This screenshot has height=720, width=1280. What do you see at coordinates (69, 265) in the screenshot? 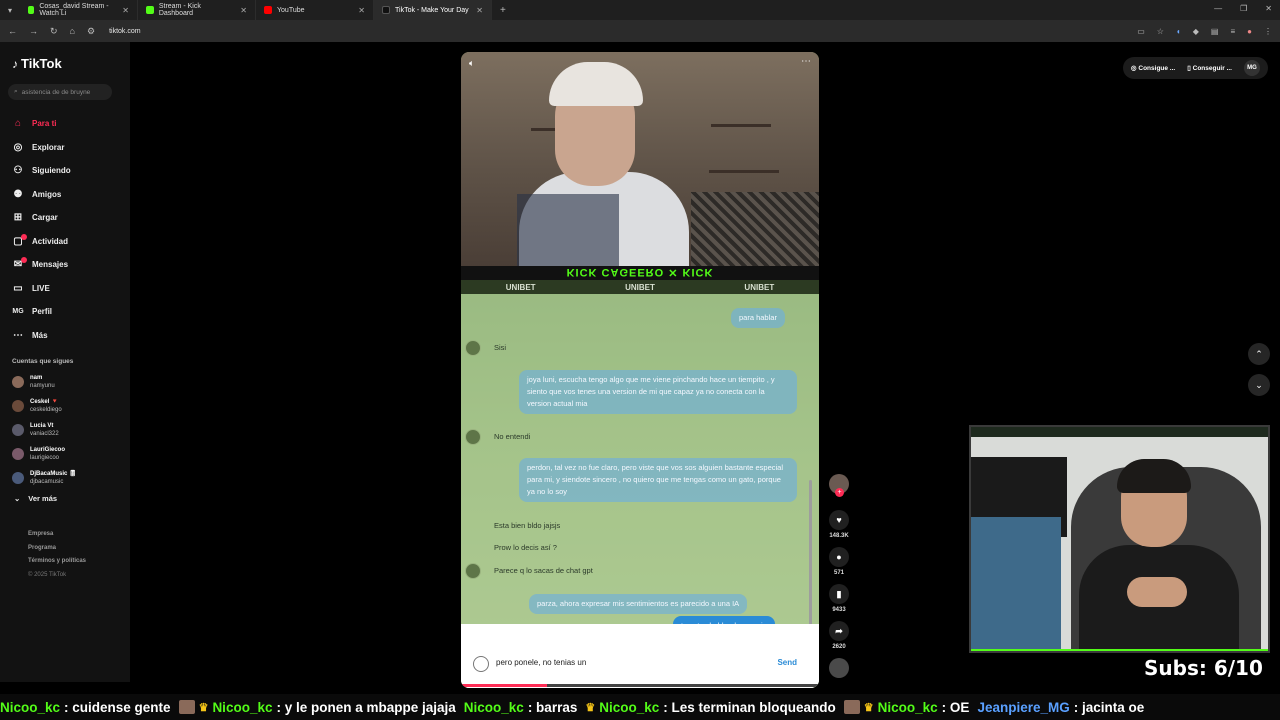
I see `nav-mensajes: ✉ Mensajes` at bounding box center [69, 265].